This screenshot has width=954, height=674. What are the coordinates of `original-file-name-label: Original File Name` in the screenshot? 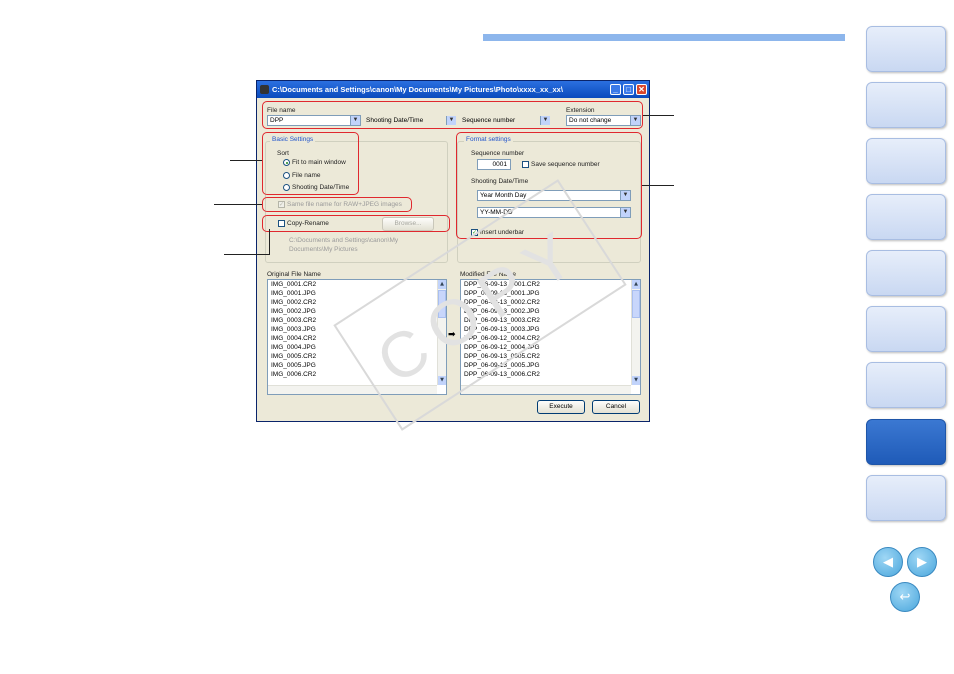 It's located at (294, 274).